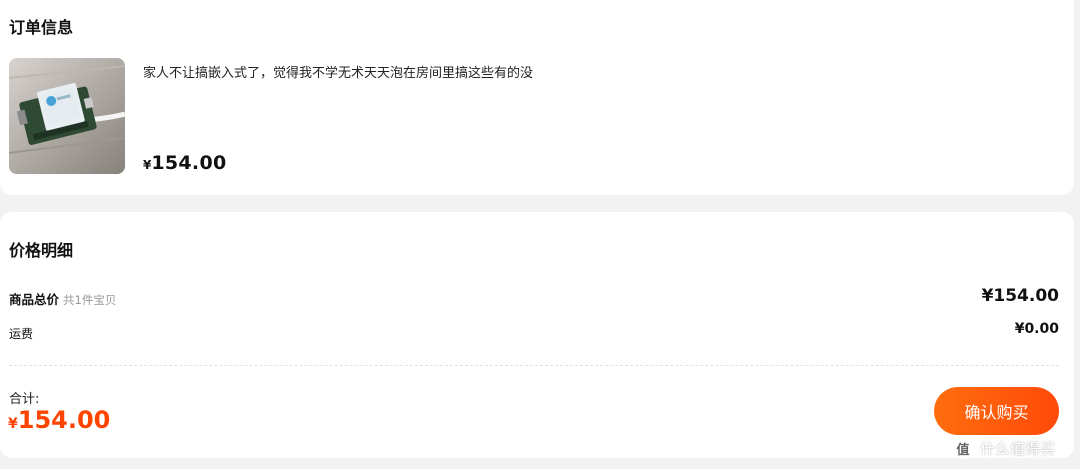  I want to click on order-info-title: 订单信息, so click(41, 27).